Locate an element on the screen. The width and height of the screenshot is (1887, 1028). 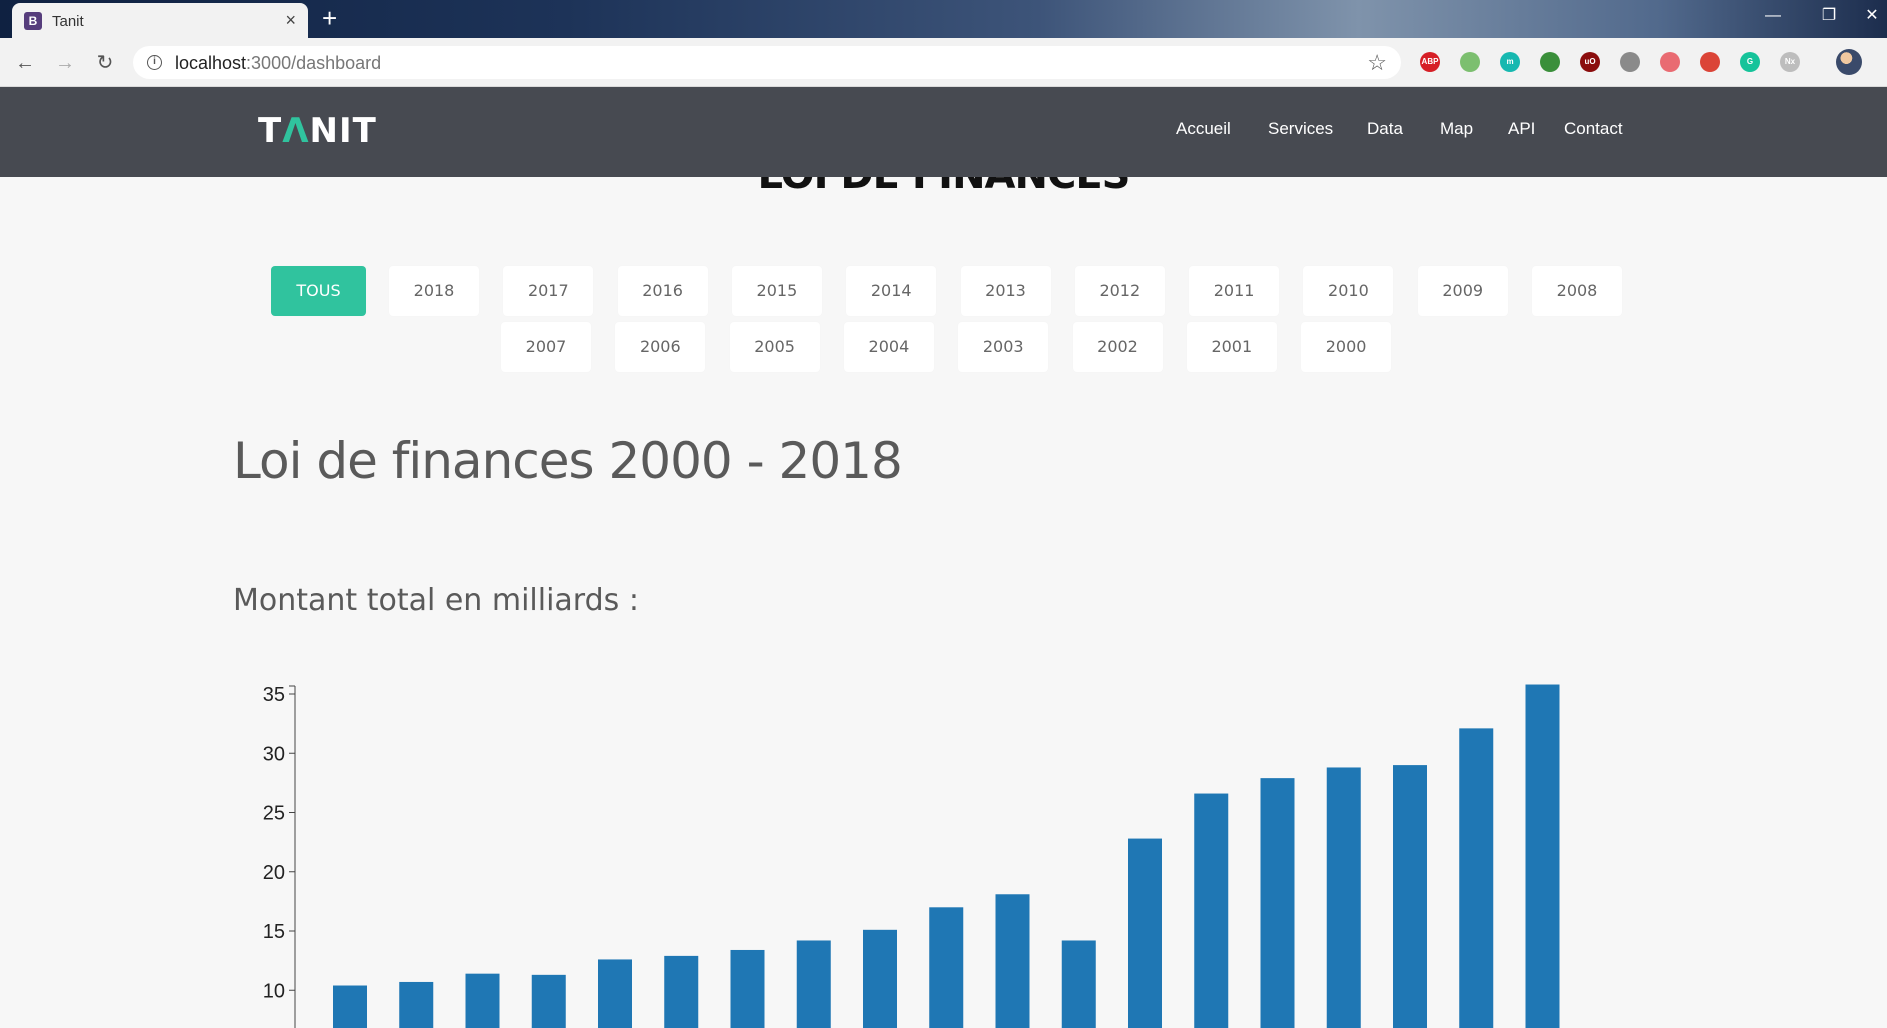
back-arrow-icon: ← is located at coordinates (25, 63).